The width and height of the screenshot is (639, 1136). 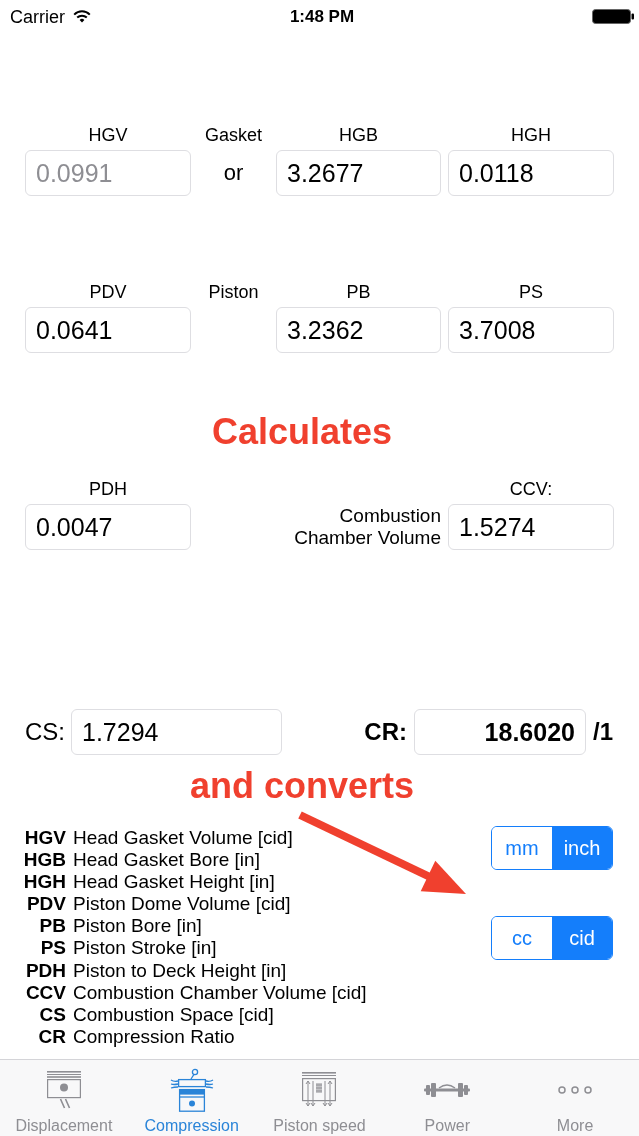 What do you see at coordinates (302, 432) in the screenshot?
I see `callout-text: Calculates` at bounding box center [302, 432].